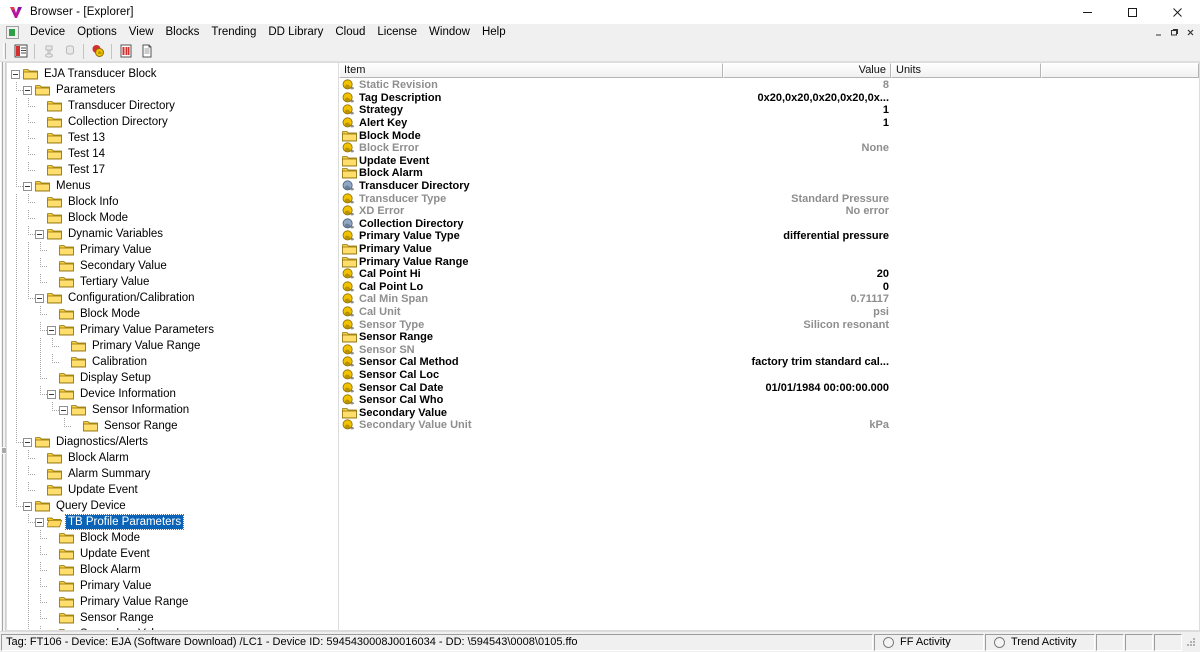  I want to click on report-icon, so click(125, 51).